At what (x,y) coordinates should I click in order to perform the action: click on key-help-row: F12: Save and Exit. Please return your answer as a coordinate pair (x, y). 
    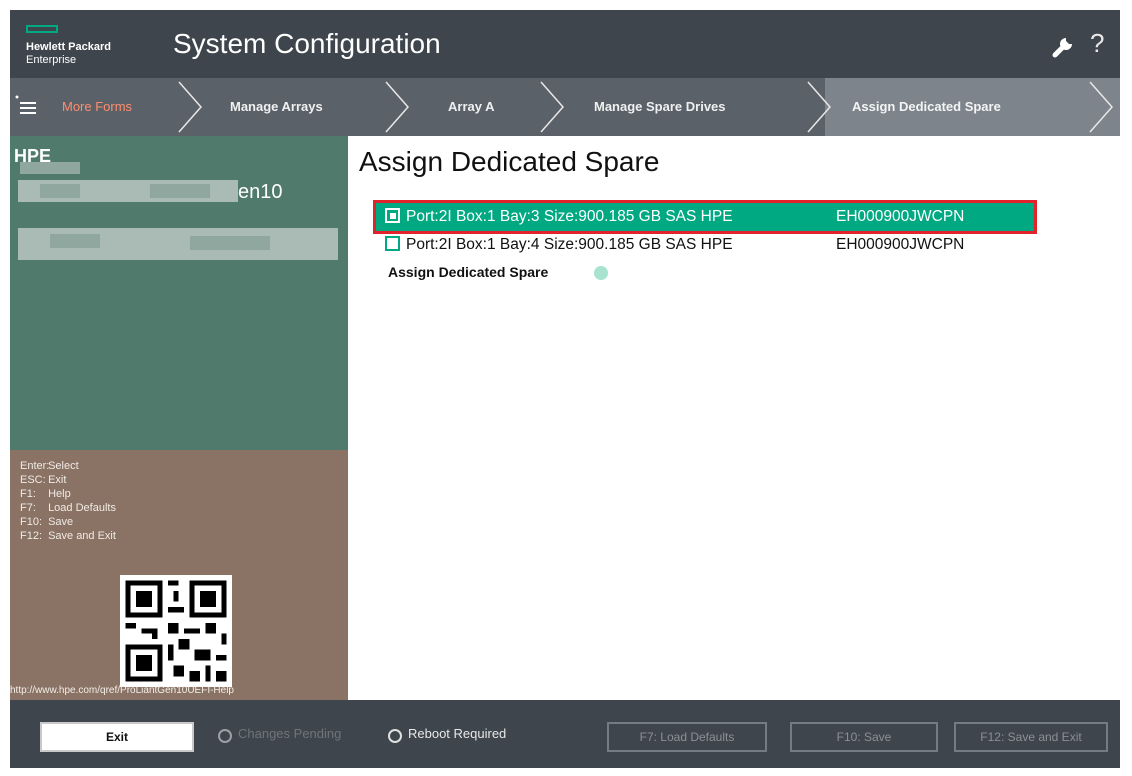
    Looking at the image, I should click on (68, 536).